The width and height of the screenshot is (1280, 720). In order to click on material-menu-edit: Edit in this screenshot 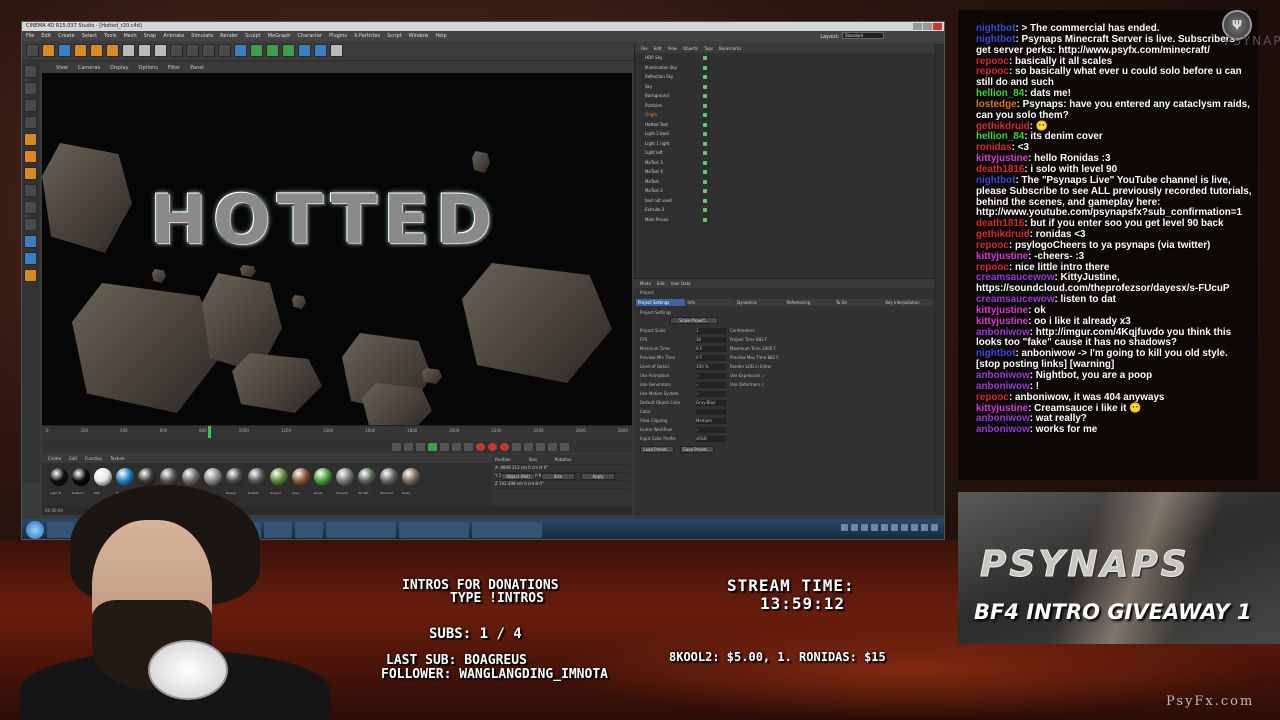, I will do `click(73, 458)`.